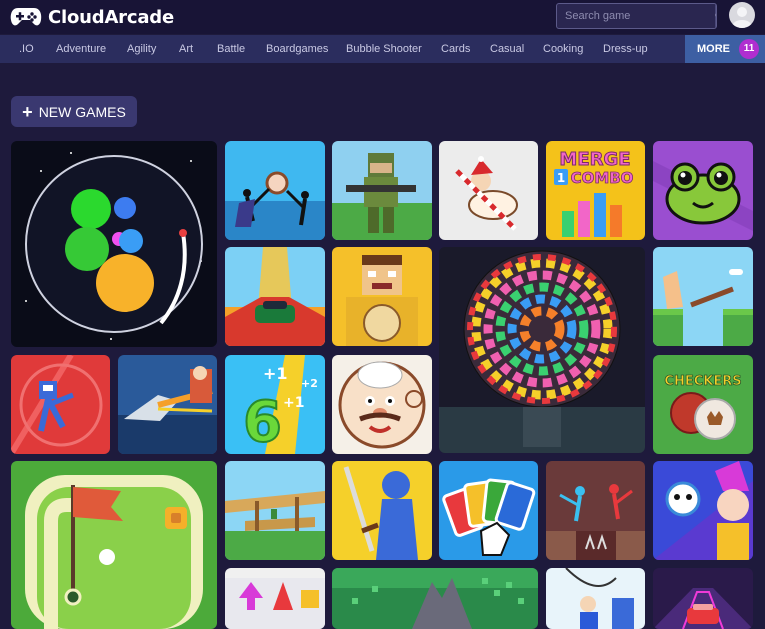  I want to click on game-tile-candy-horse, so click(488, 190).